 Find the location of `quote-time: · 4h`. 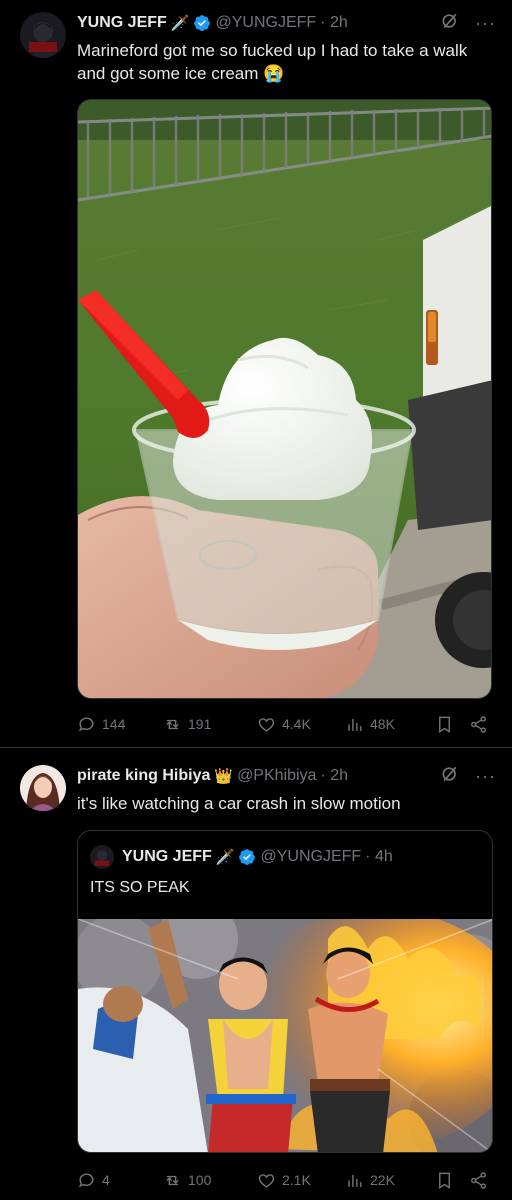

quote-time: · 4h is located at coordinates (379, 856).